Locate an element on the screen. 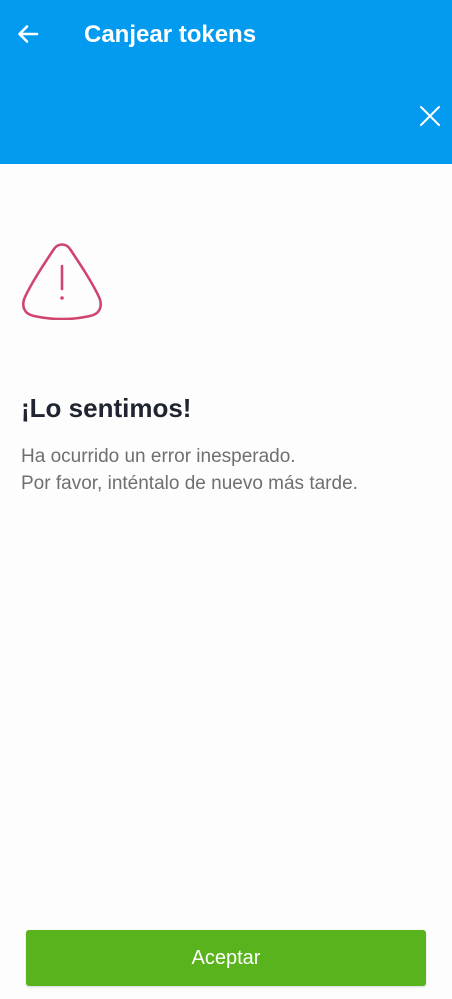 This screenshot has width=452, height=999. error-heading: ¡Lo sentimos! is located at coordinates (106, 408).